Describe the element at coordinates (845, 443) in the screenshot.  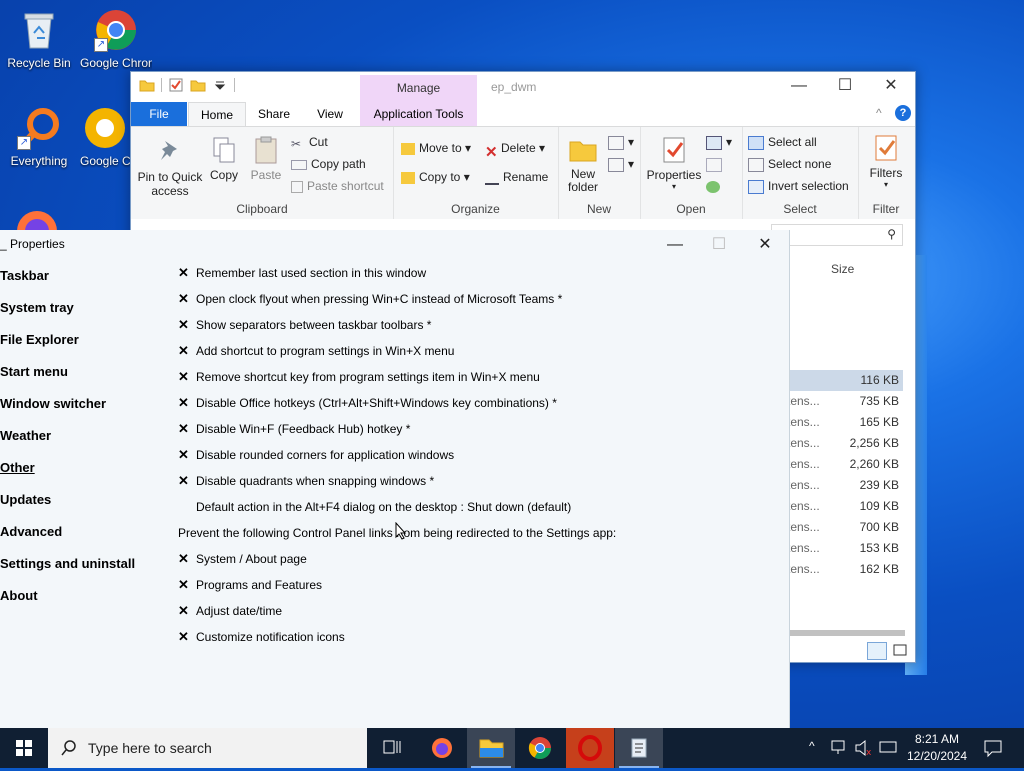
I see `list-item: tens... 2,256 KB` at that location.